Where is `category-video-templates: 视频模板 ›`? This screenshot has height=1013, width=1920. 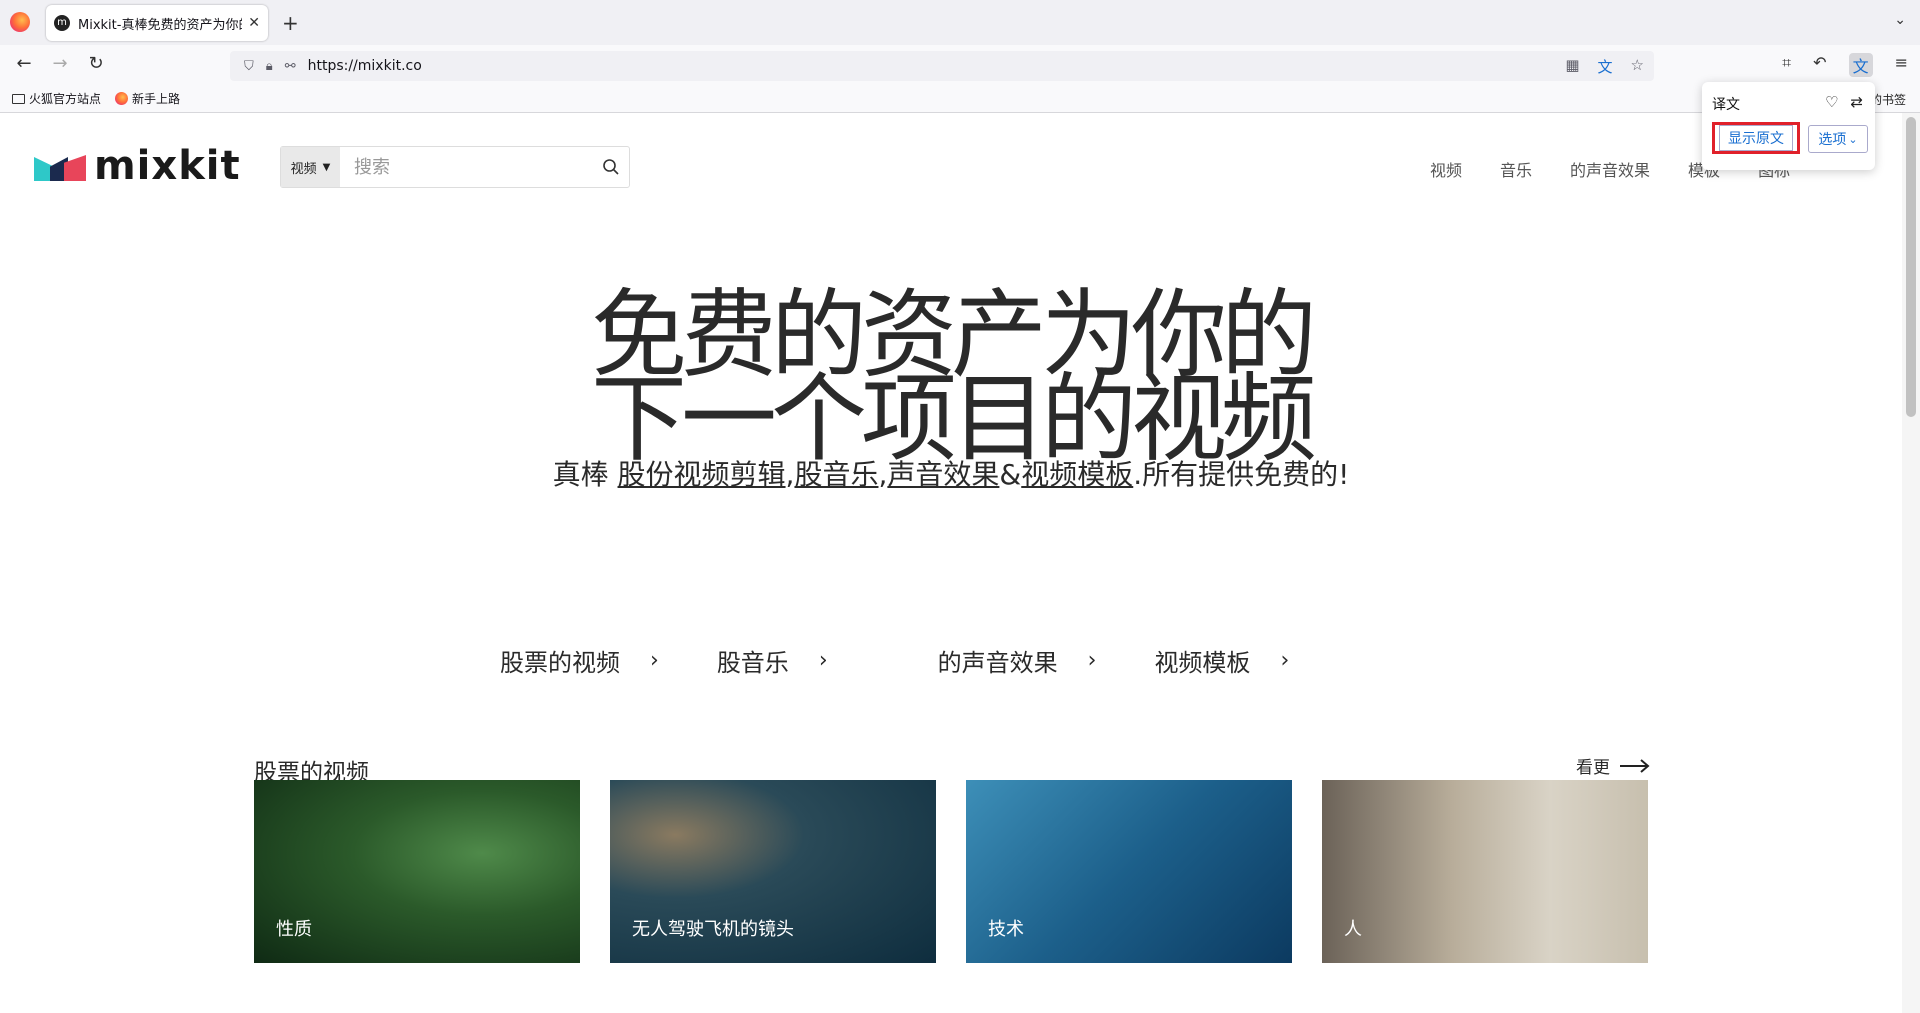 category-video-templates: 视频模板 › is located at coordinates (1221, 660).